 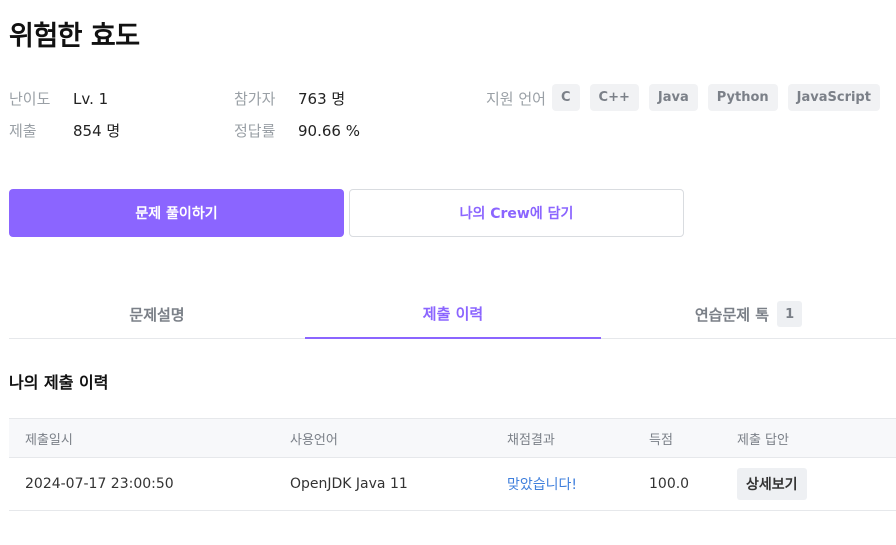 I want to click on tab-submission-history: 제출 이력, so click(x=453, y=314).